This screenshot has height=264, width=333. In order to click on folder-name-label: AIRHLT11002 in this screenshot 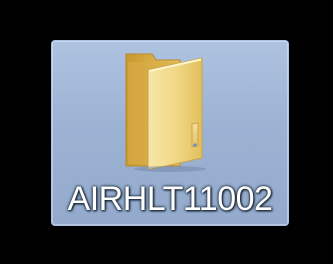, I will do `click(170, 199)`.